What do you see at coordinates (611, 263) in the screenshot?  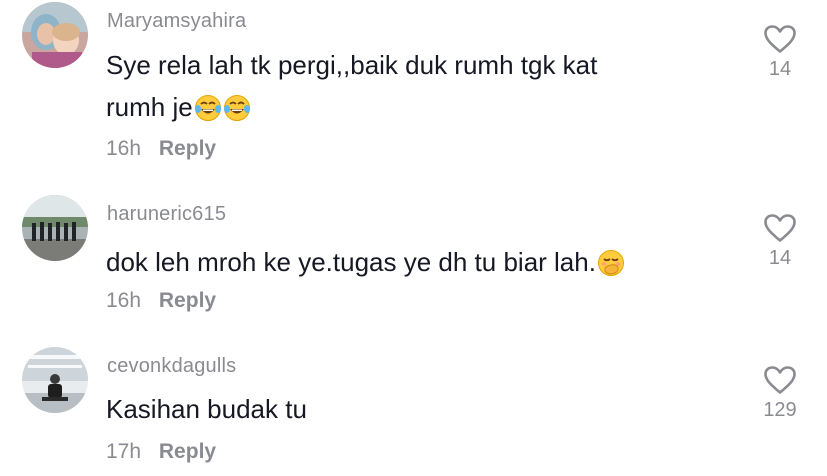 I see `face-with-hand-over-mouth-icon` at bounding box center [611, 263].